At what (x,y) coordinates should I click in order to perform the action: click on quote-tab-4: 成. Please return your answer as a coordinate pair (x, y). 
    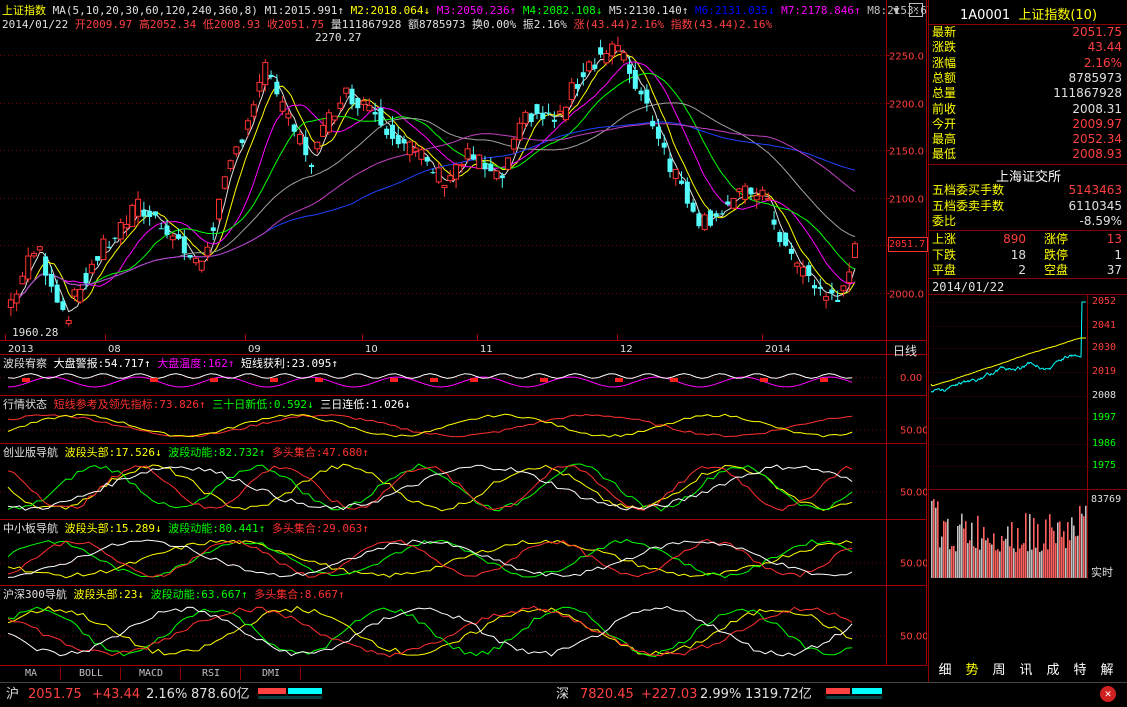
    Looking at the image, I should click on (1053, 671).